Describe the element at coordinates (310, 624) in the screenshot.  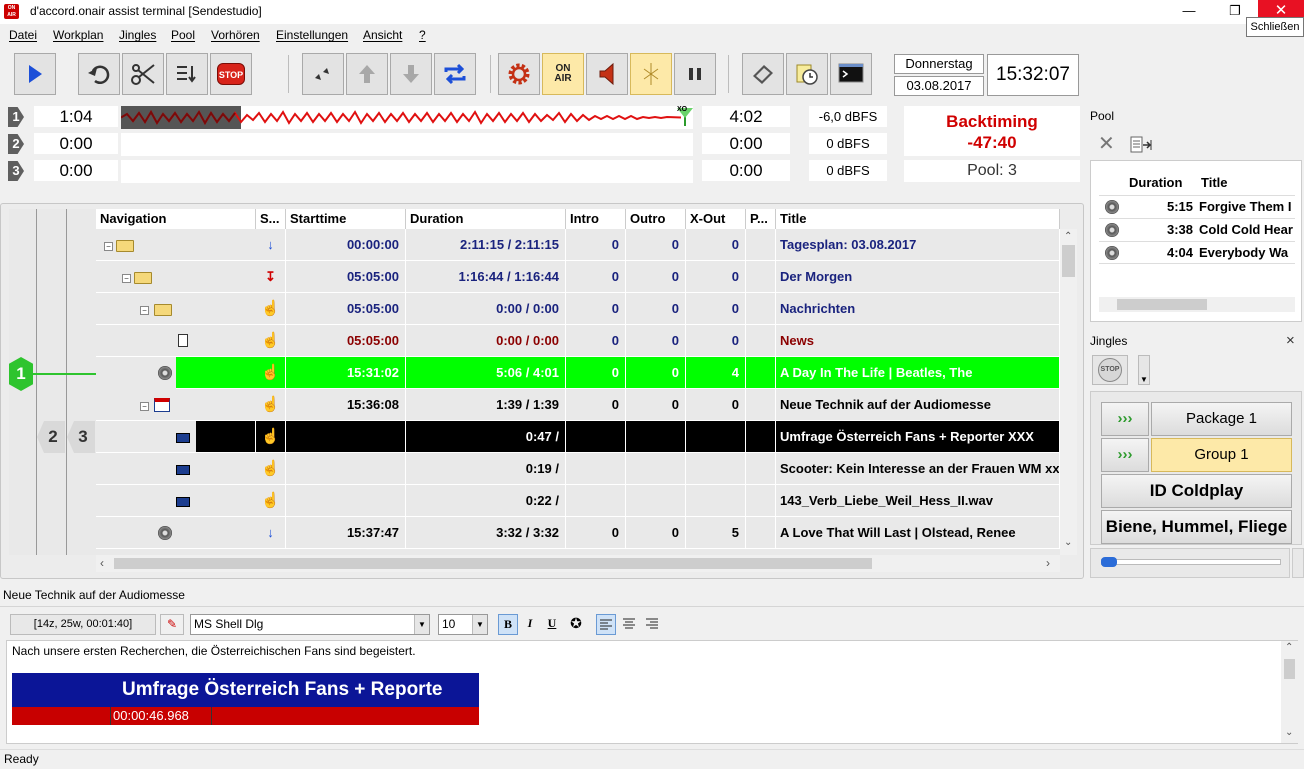
I see `font-select: MS Shell Dlg ▼` at that location.